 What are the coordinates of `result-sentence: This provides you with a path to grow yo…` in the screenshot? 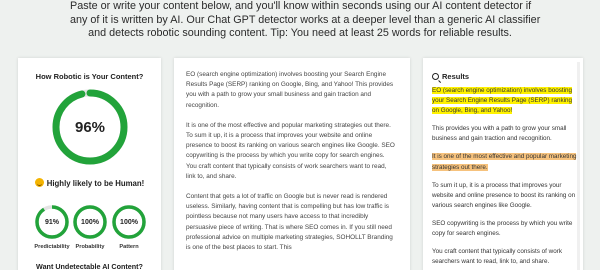 It's located at (505, 134).